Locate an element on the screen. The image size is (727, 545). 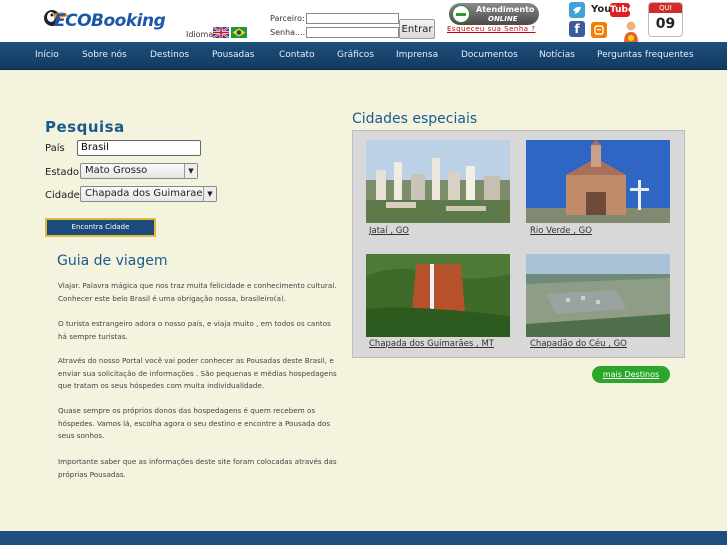
estado-label: Estado is located at coordinates (62, 172).